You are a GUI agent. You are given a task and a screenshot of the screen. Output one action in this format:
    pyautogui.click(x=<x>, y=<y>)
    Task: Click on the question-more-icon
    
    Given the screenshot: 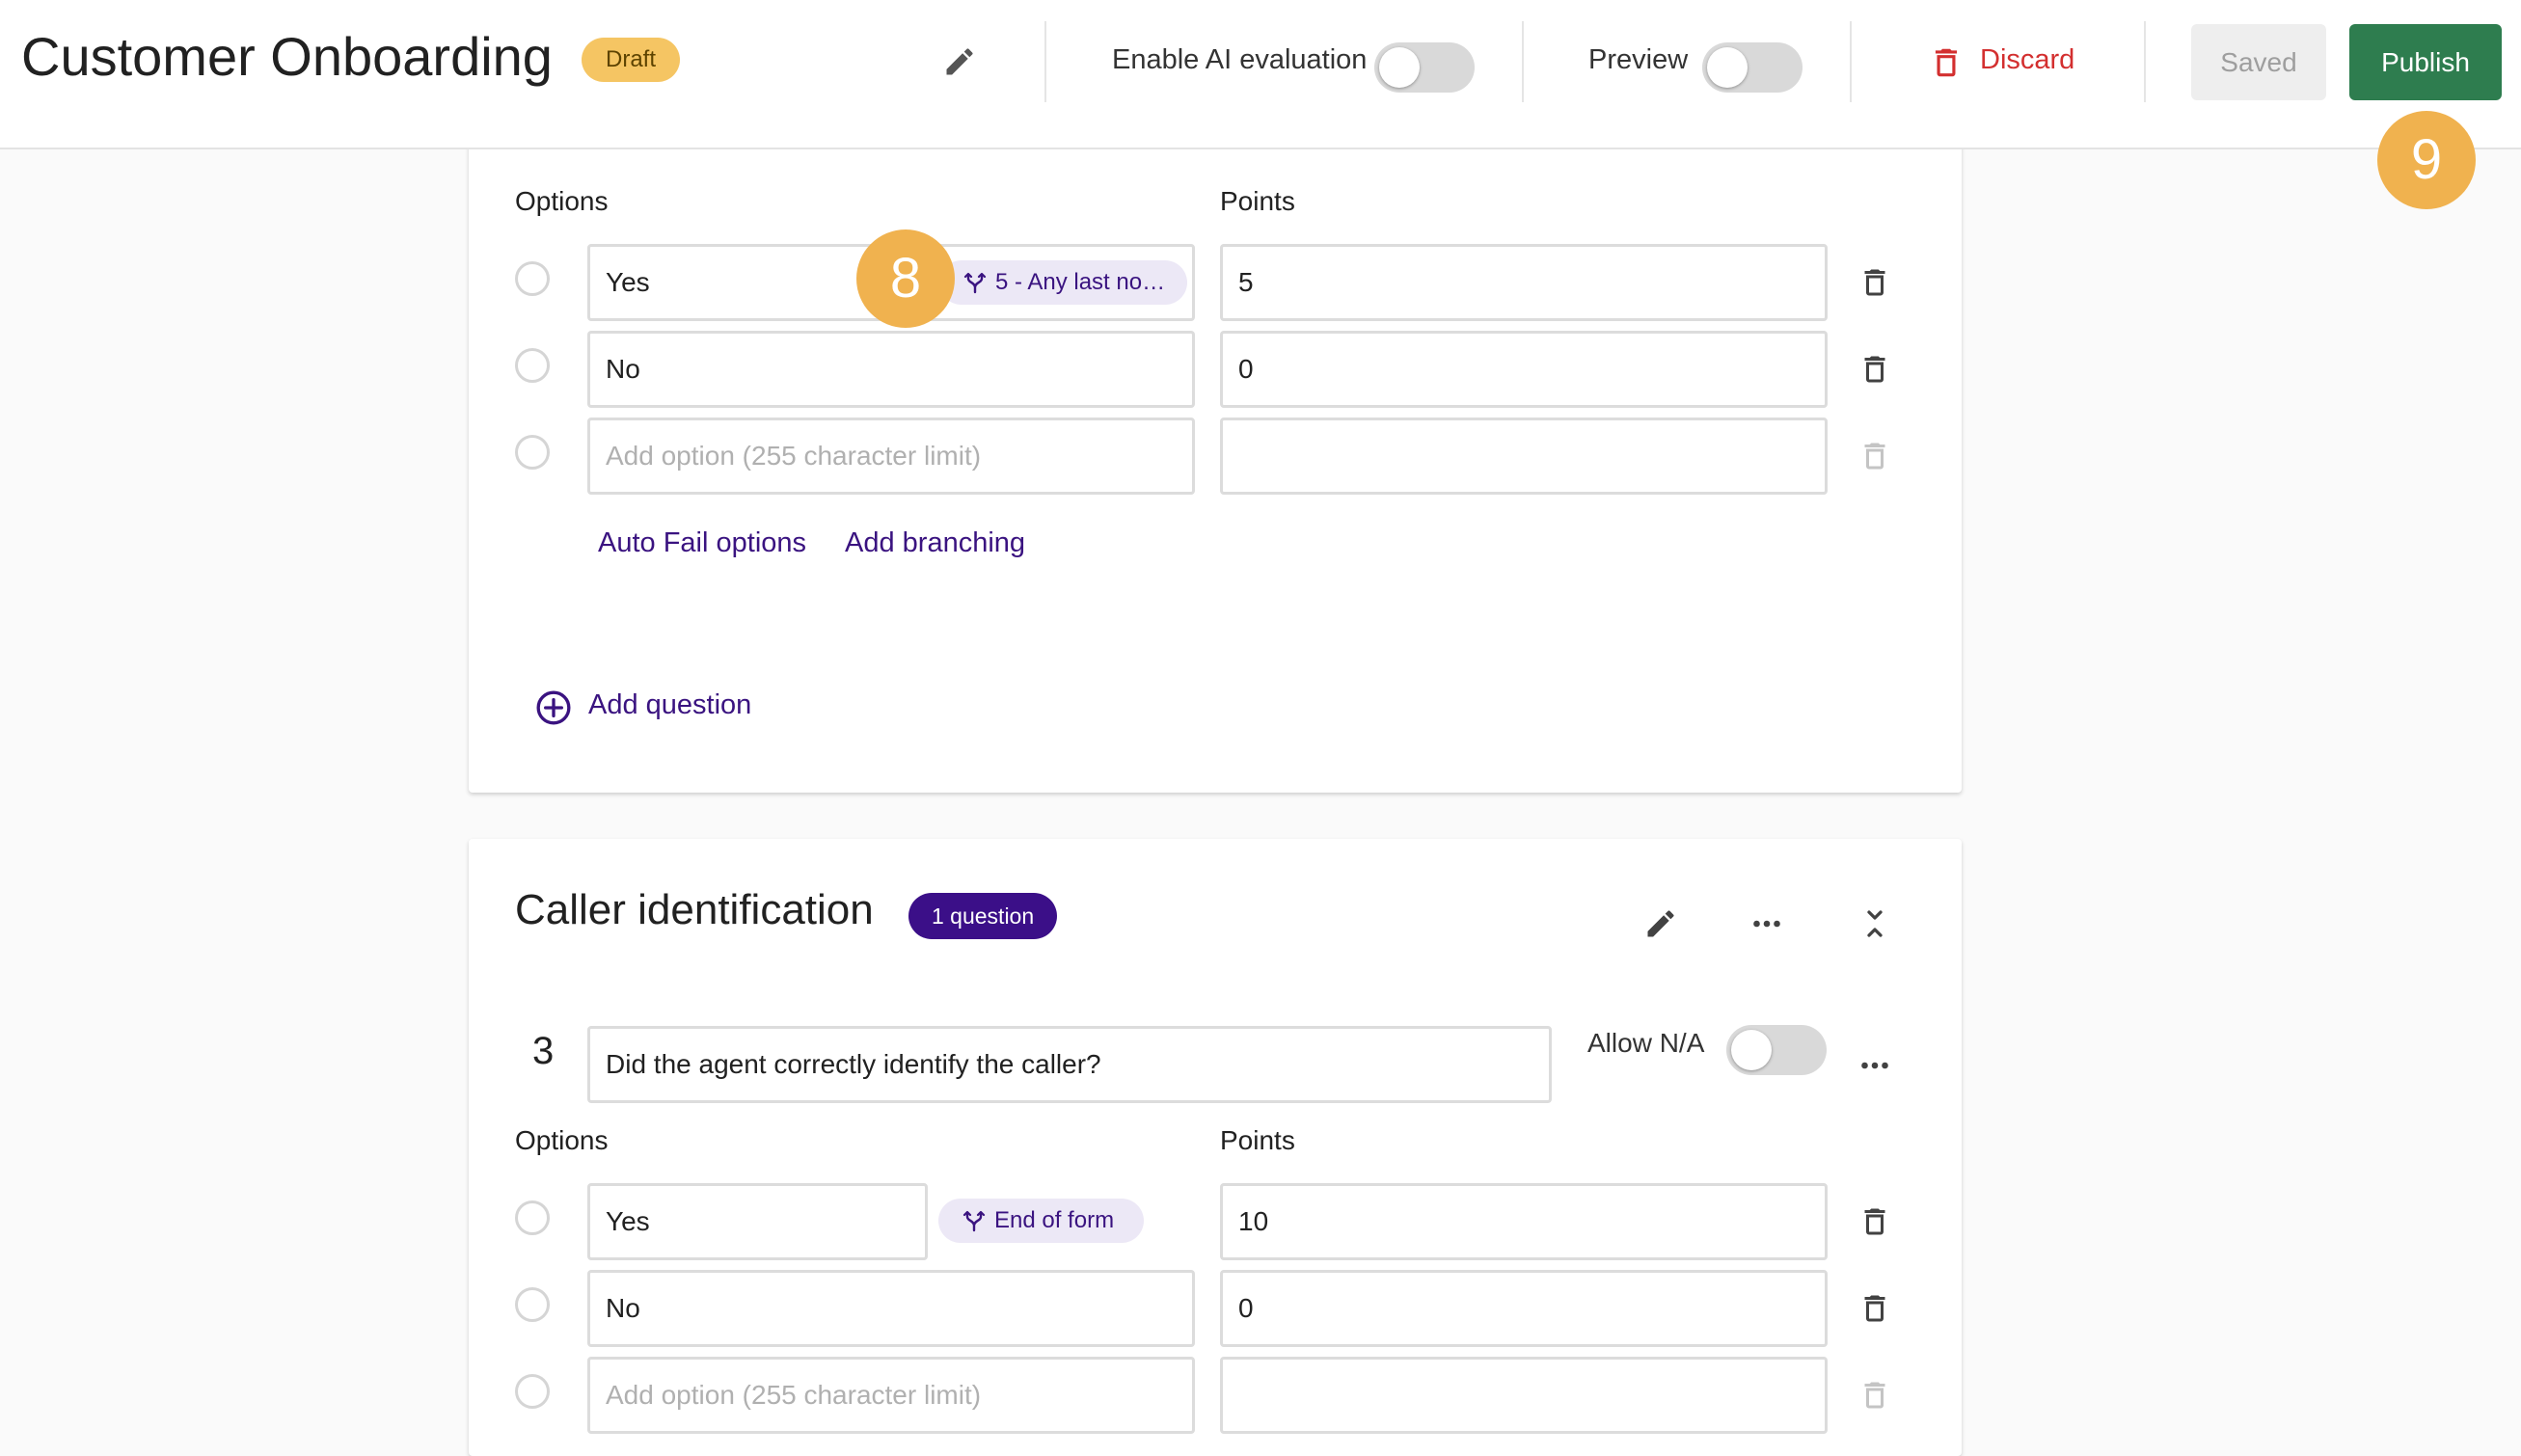 What is the action you would take?
    pyautogui.click(x=1874, y=1066)
    